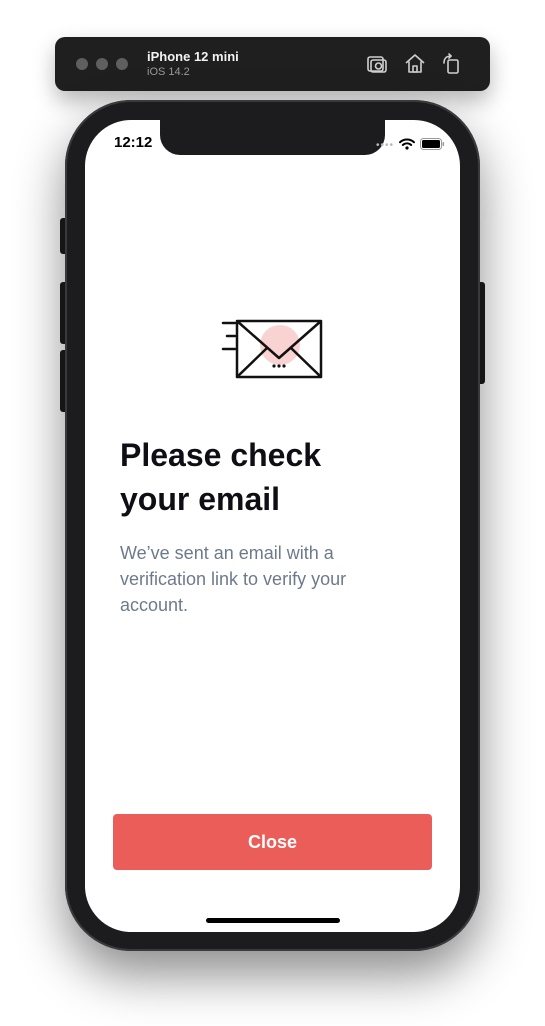 The height and width of the screenshot is (1026, 545). Describe the element at coordinates (221, 455) in the screenshot. I see `title-line-1: Please check` at that location.